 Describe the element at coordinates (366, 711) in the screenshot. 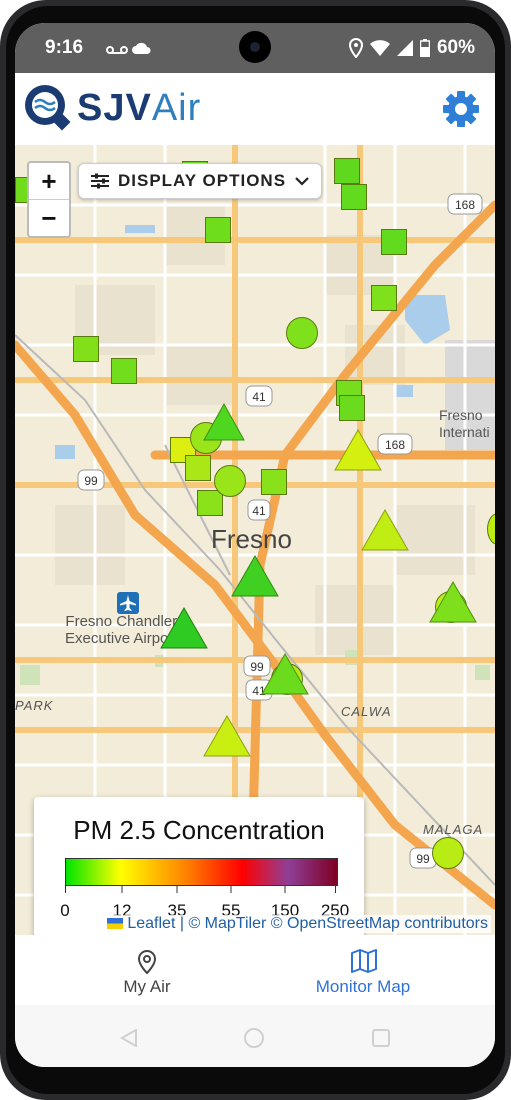

I see `area-label-calwa: CALWA` at that location.